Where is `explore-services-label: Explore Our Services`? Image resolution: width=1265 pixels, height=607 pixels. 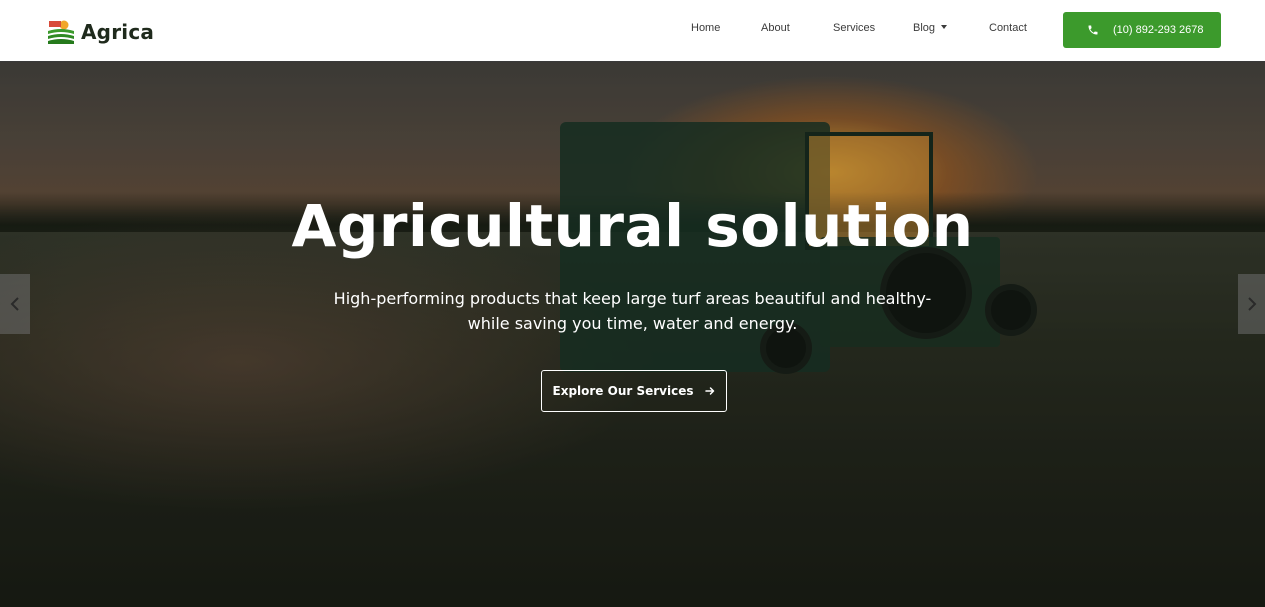 explore-services-label: Explore Our Services is located at coordinates (623, 391).